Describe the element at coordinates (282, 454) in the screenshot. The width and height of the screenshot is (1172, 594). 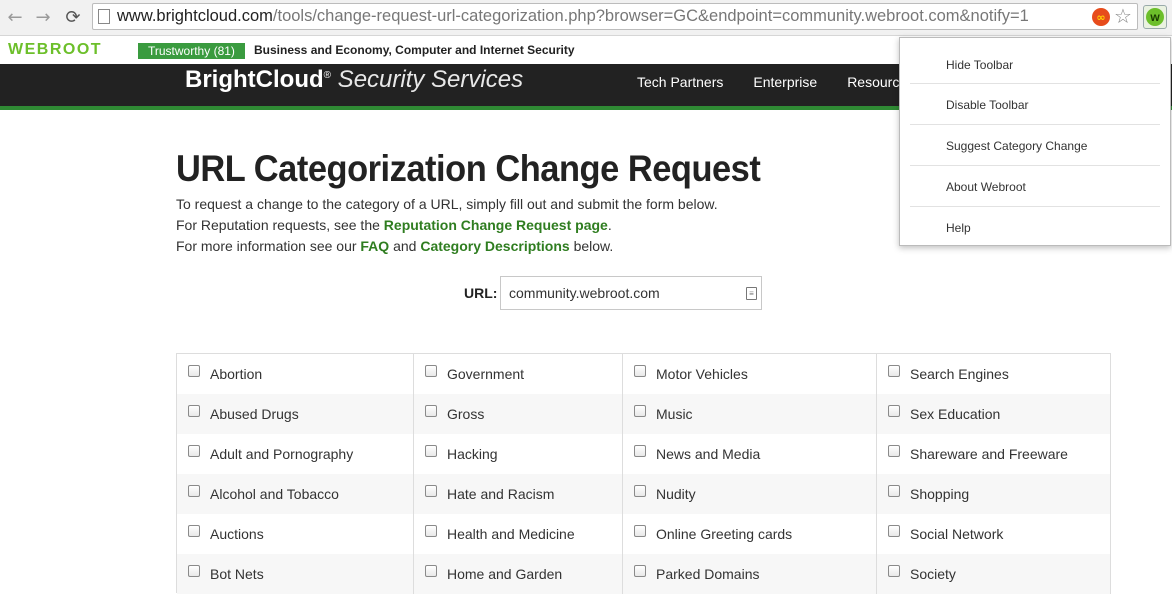
I see `category-label: Adult and Pornography` at that location.